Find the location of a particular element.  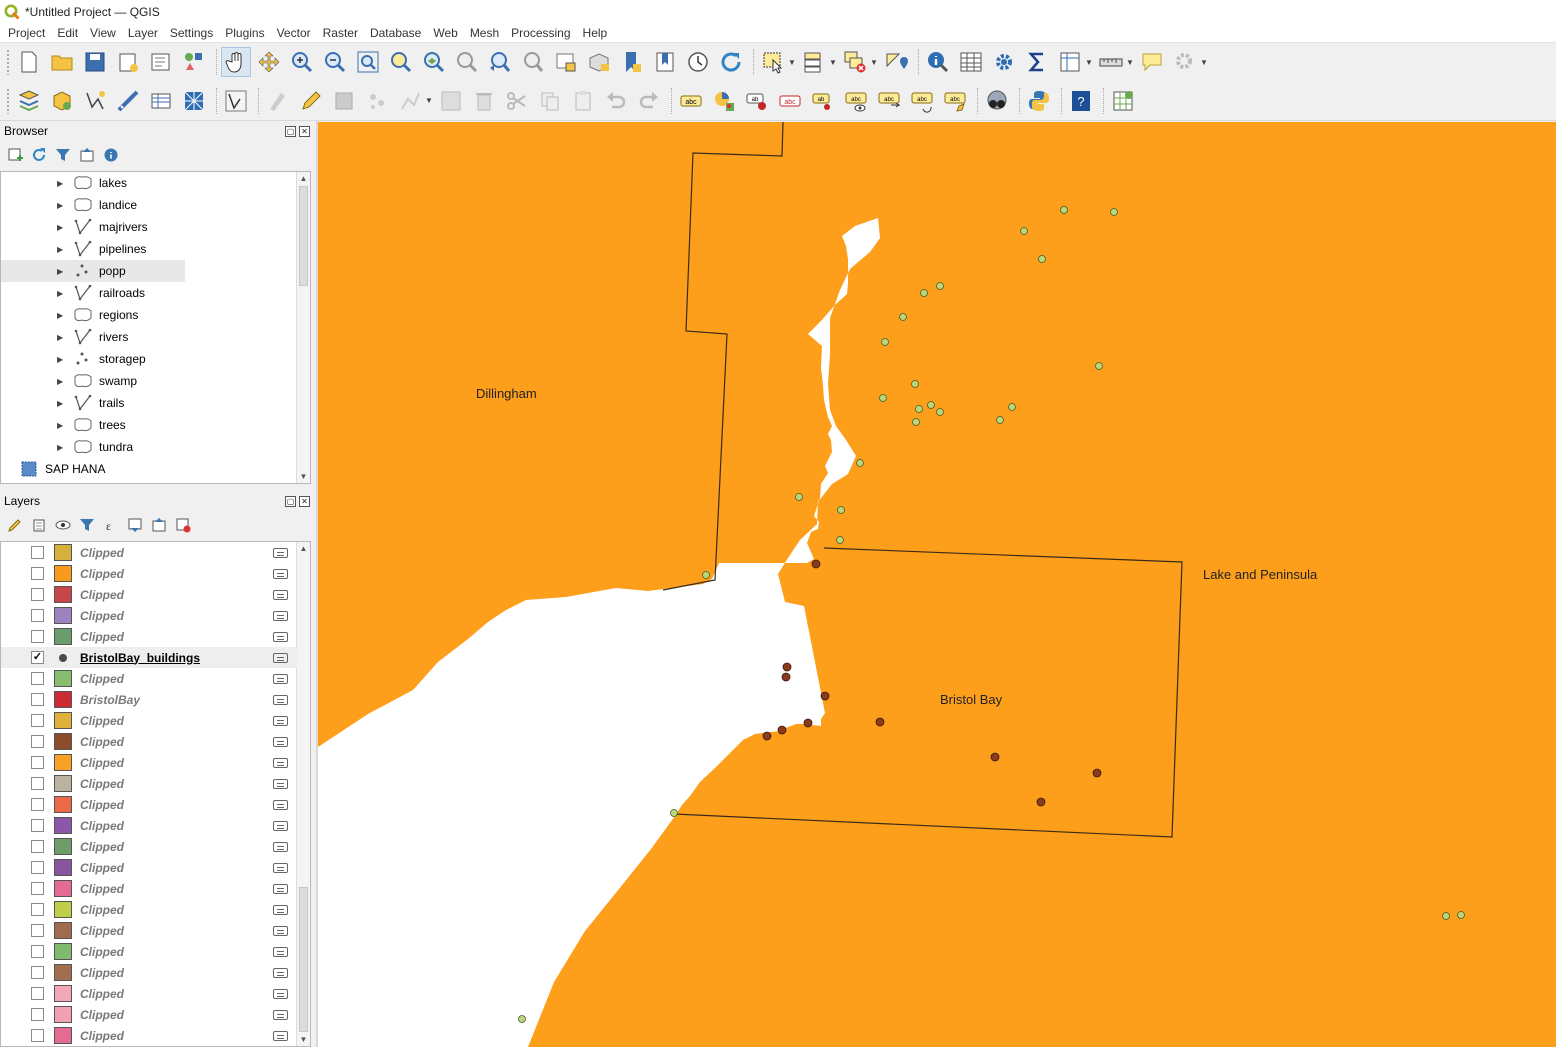

remove-layer-button is located at coordinates (183, 525).